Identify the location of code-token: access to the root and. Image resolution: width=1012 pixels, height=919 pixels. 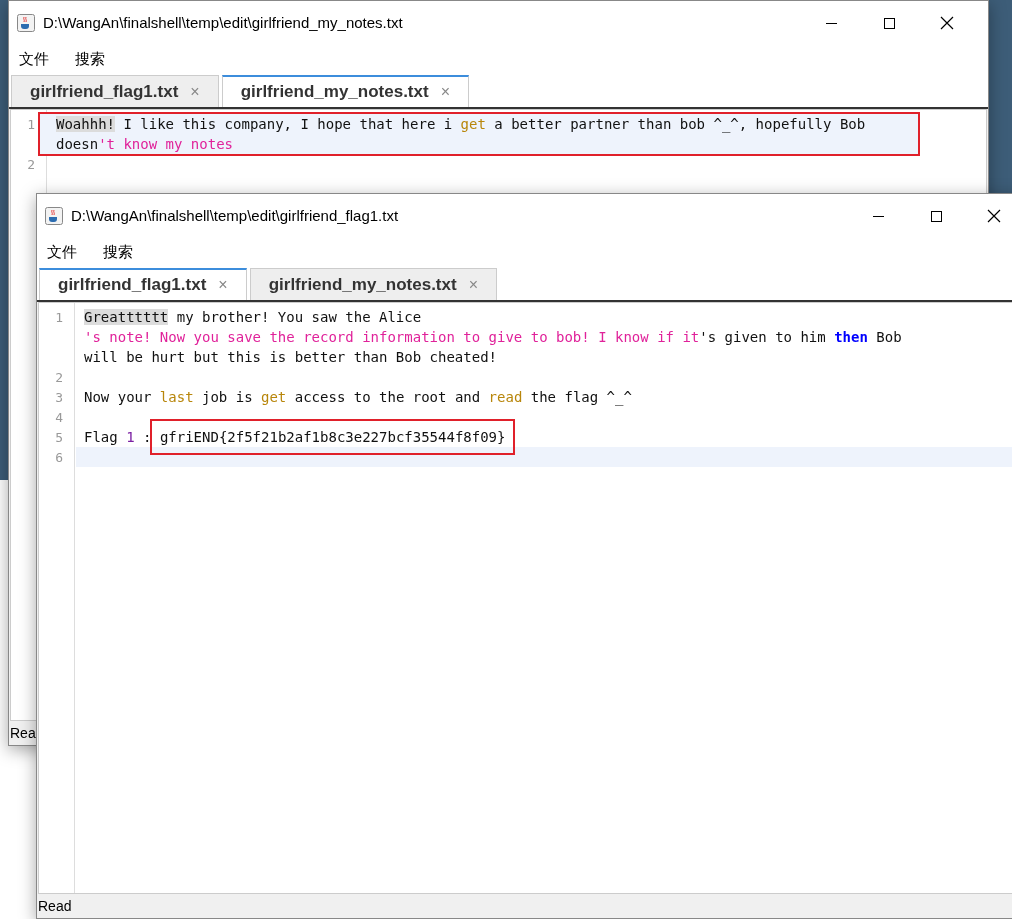
(387, 397).